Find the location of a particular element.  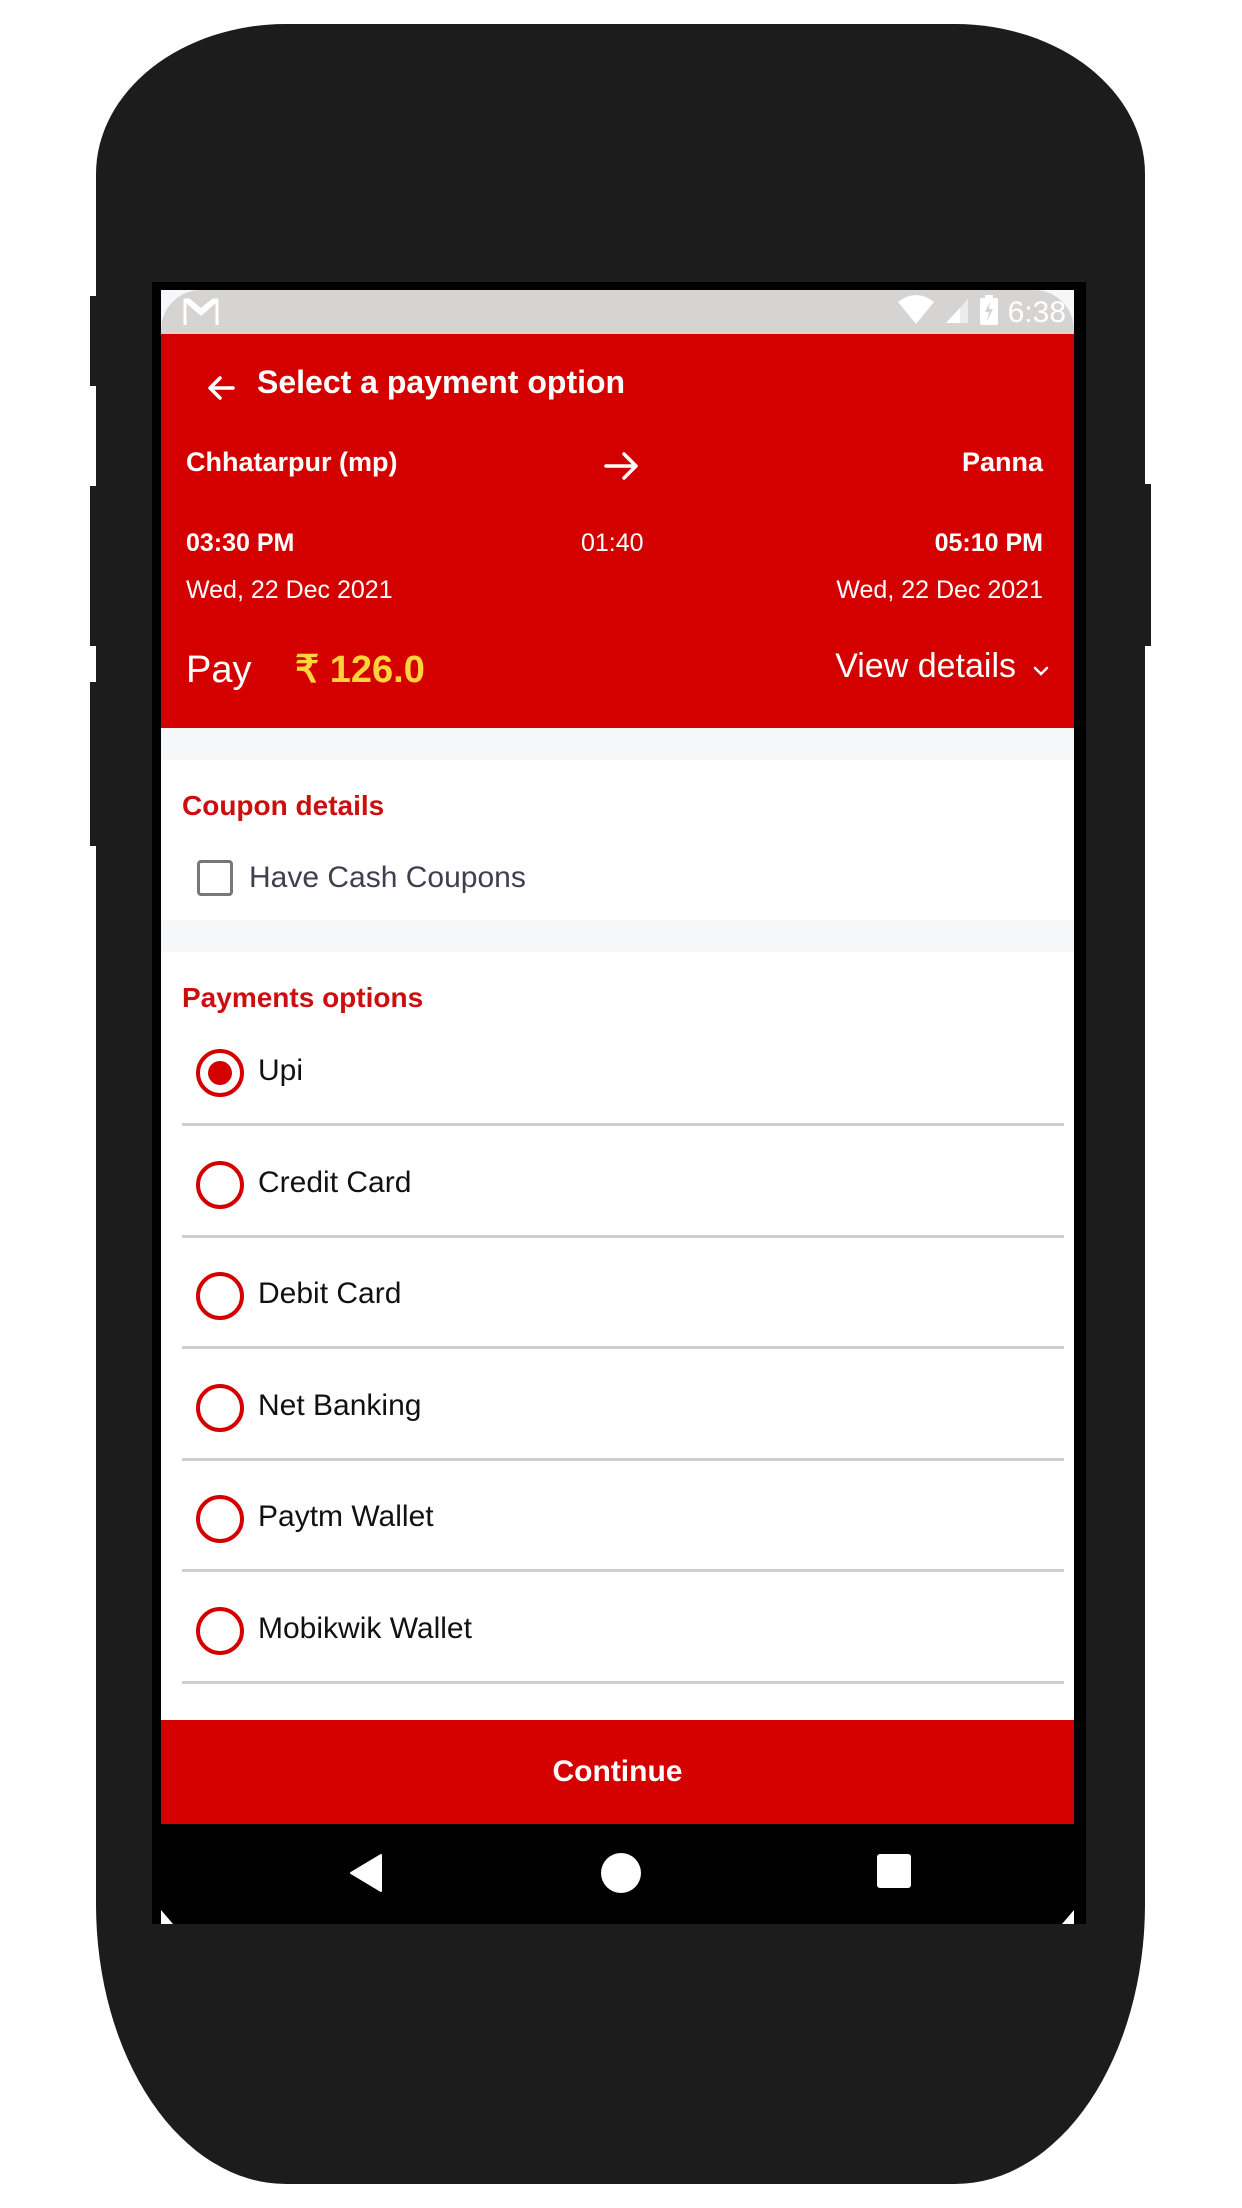

cash-coupons-checkbox is located at coordinates (215, 878).